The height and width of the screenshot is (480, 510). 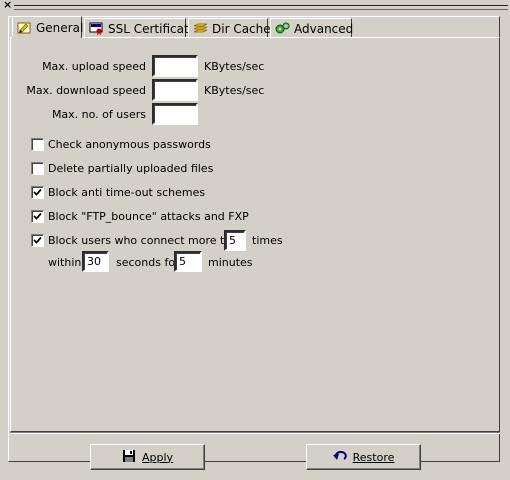 What do you see at coordinates (157, 457) in the screenshot?
I see `apply-label: Apply` at bounding box center [157, 457].